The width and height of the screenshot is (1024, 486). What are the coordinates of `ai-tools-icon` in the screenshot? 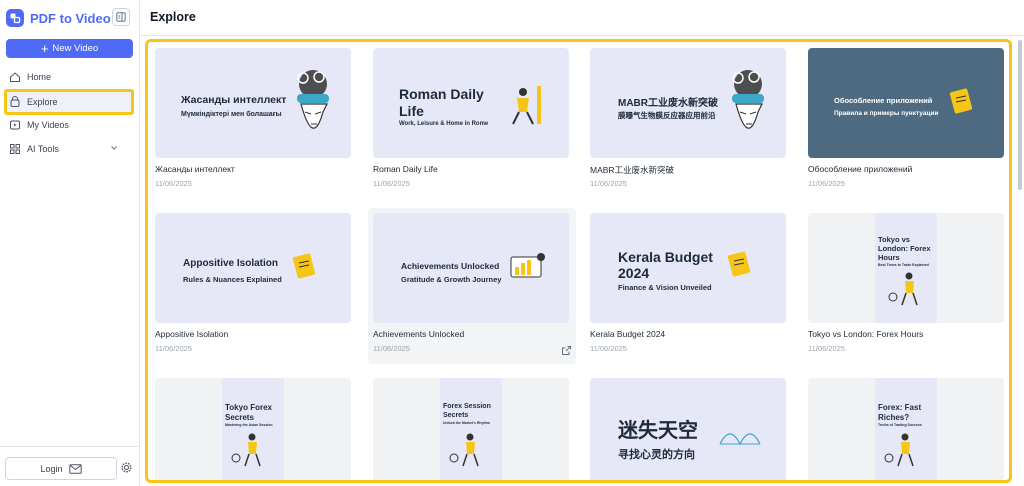 It's located at (15, 149).